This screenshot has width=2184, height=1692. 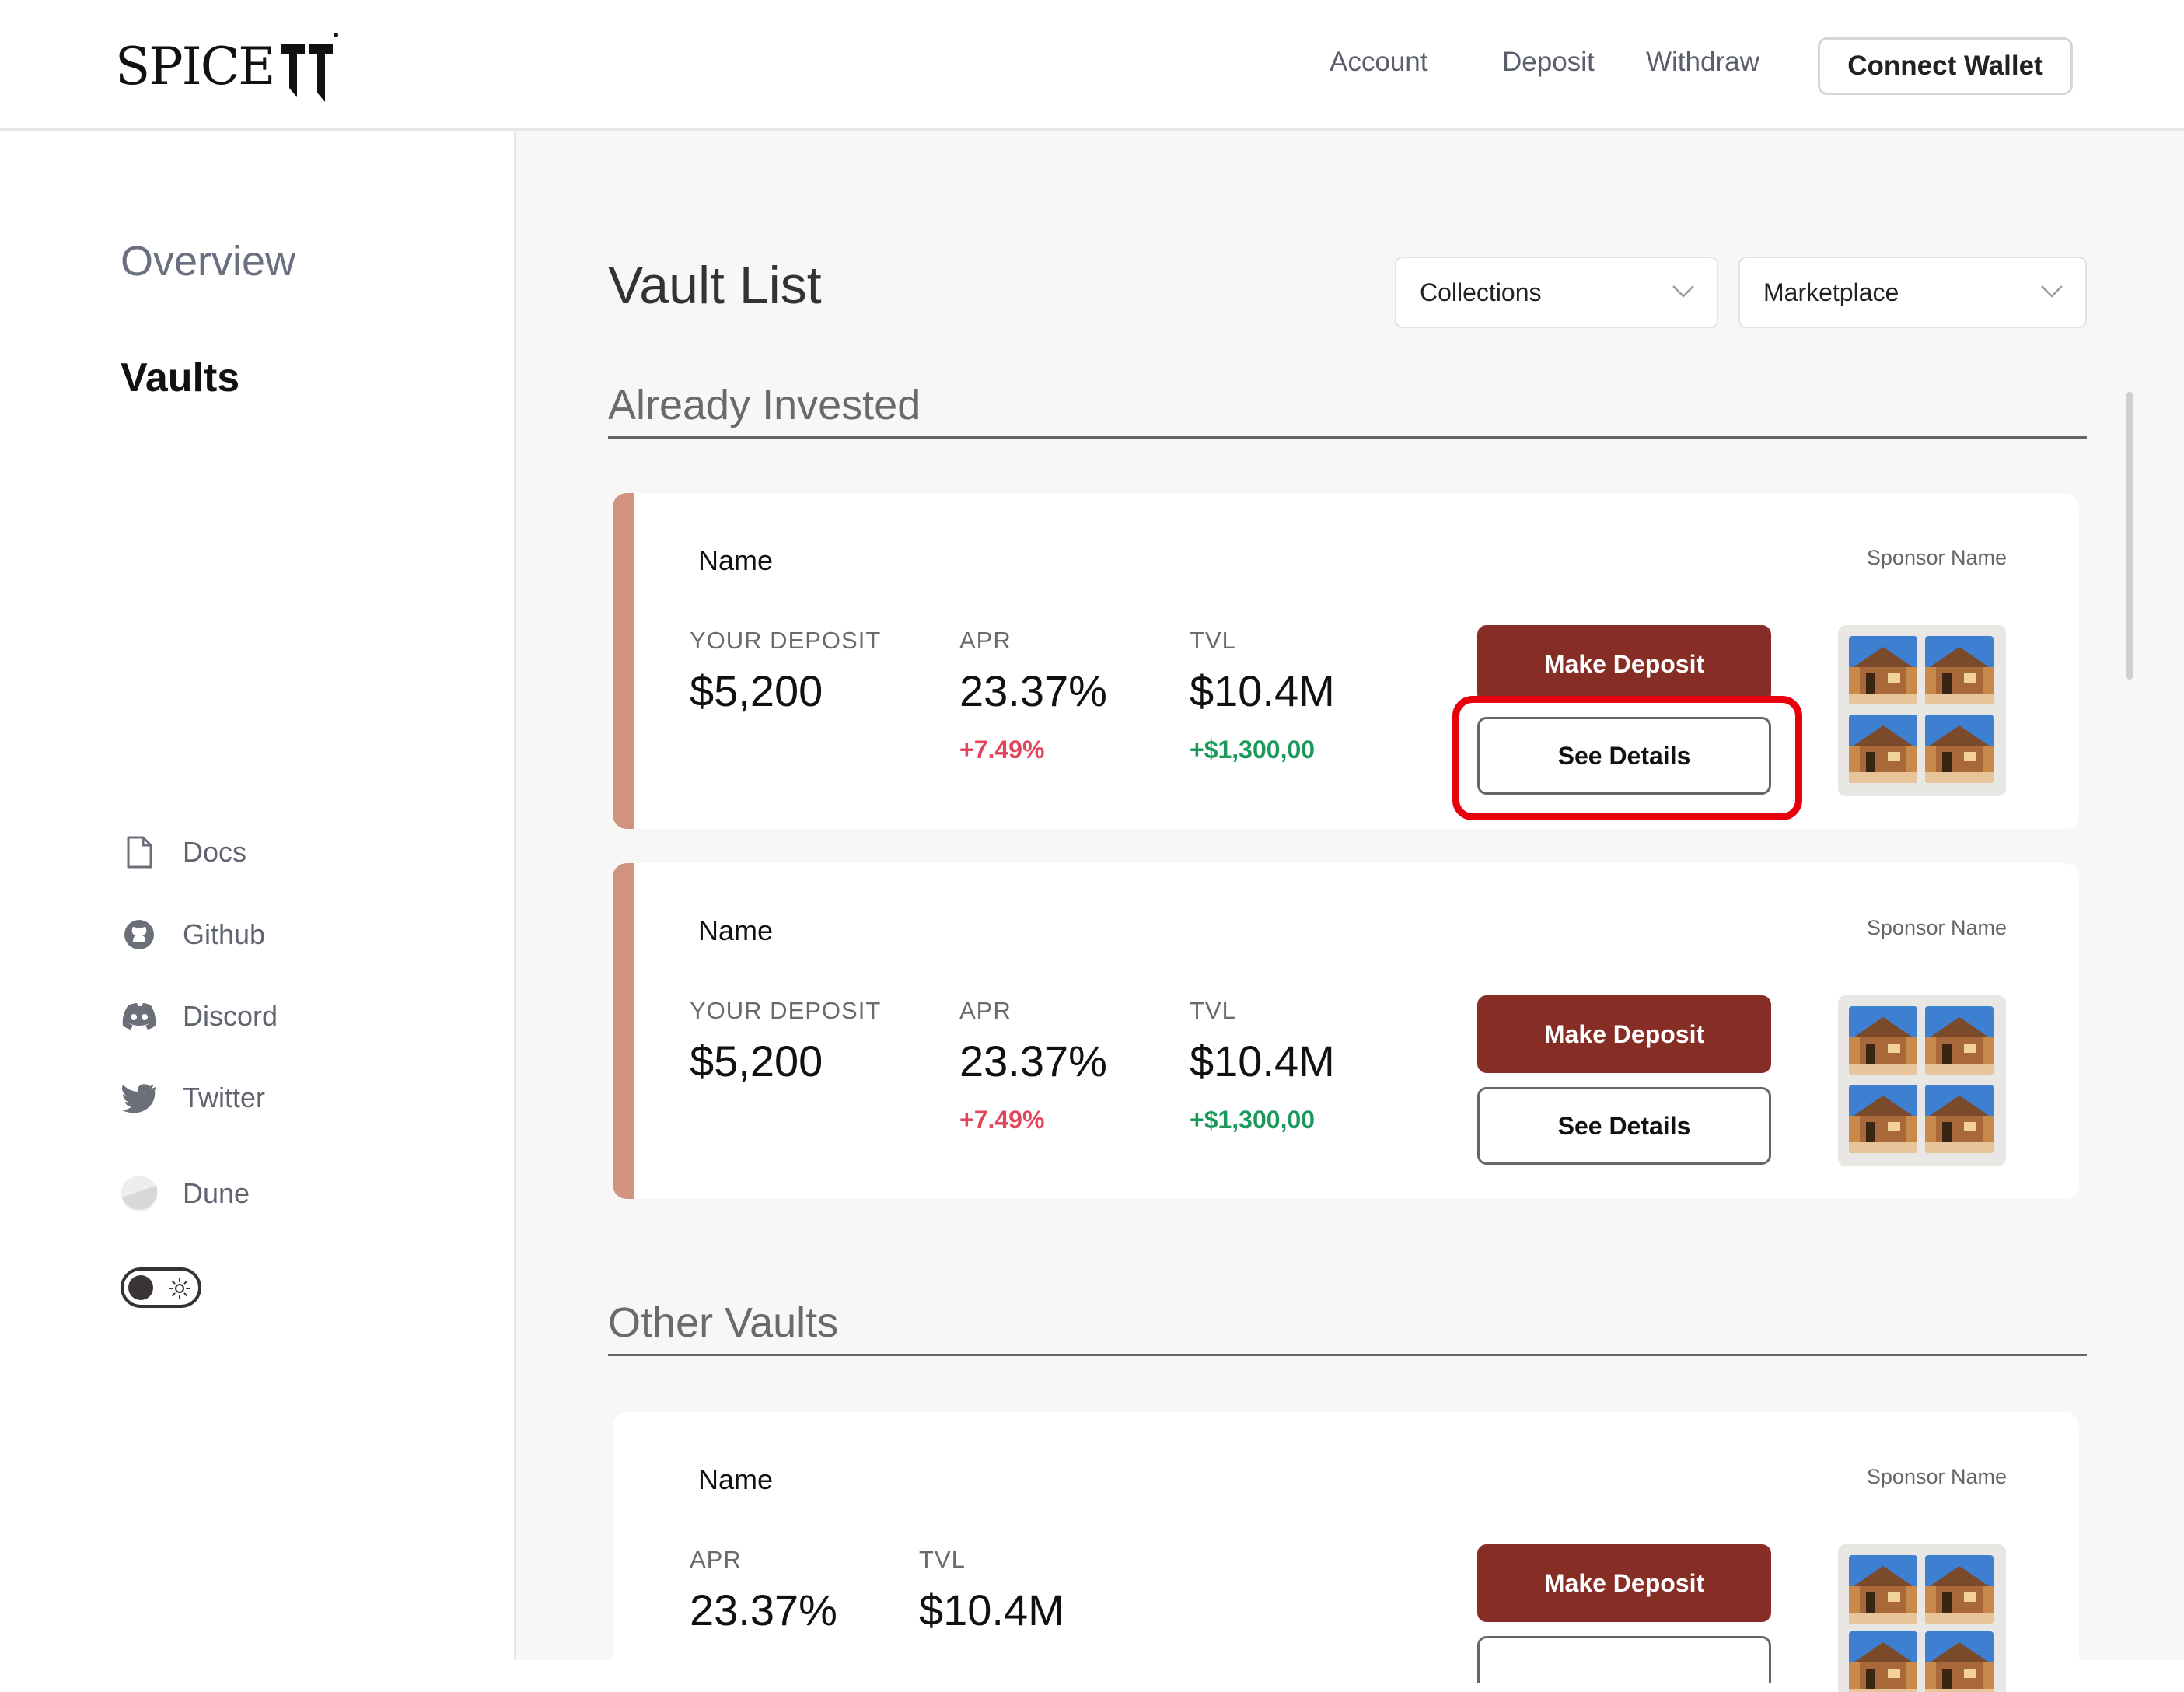 I want to click on sidebar-link-discord: Discord, so click(x=199, y=1016).